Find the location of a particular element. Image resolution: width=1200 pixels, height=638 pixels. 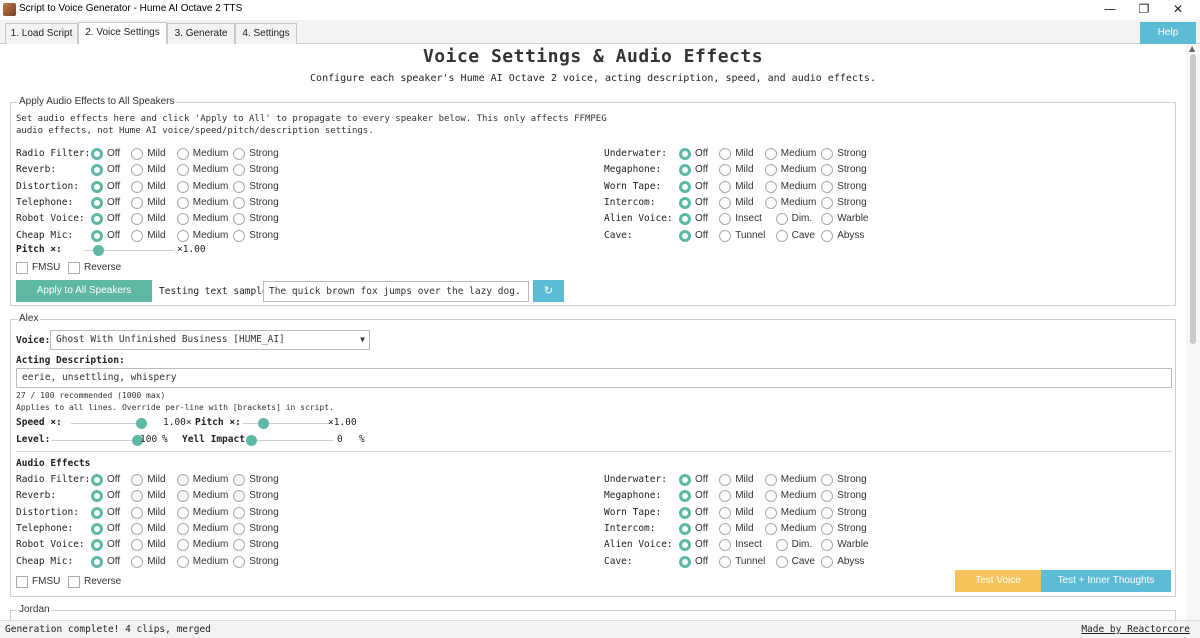

test-voice-button: Test Voice is located at coordinates (998, 581).